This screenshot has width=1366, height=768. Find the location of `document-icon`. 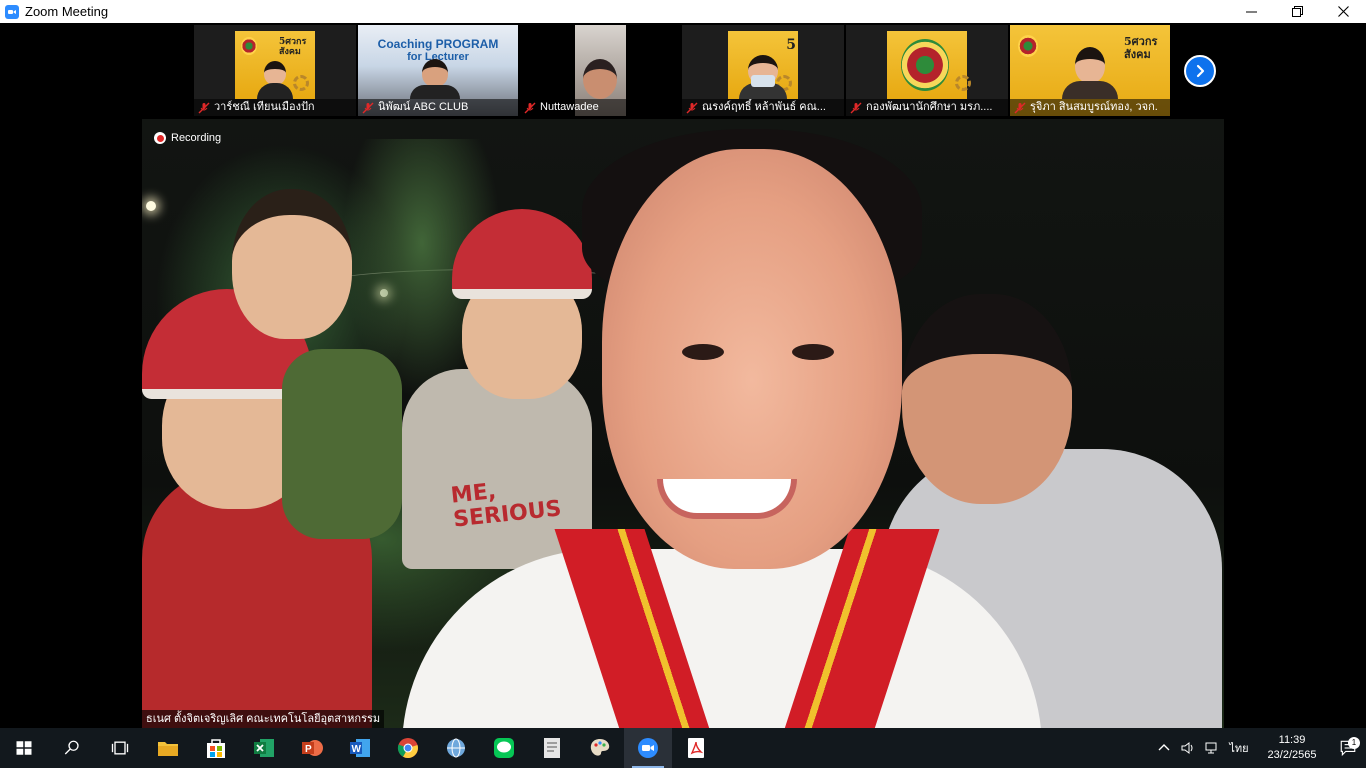

document-icon is located at coordinates (552, 748).